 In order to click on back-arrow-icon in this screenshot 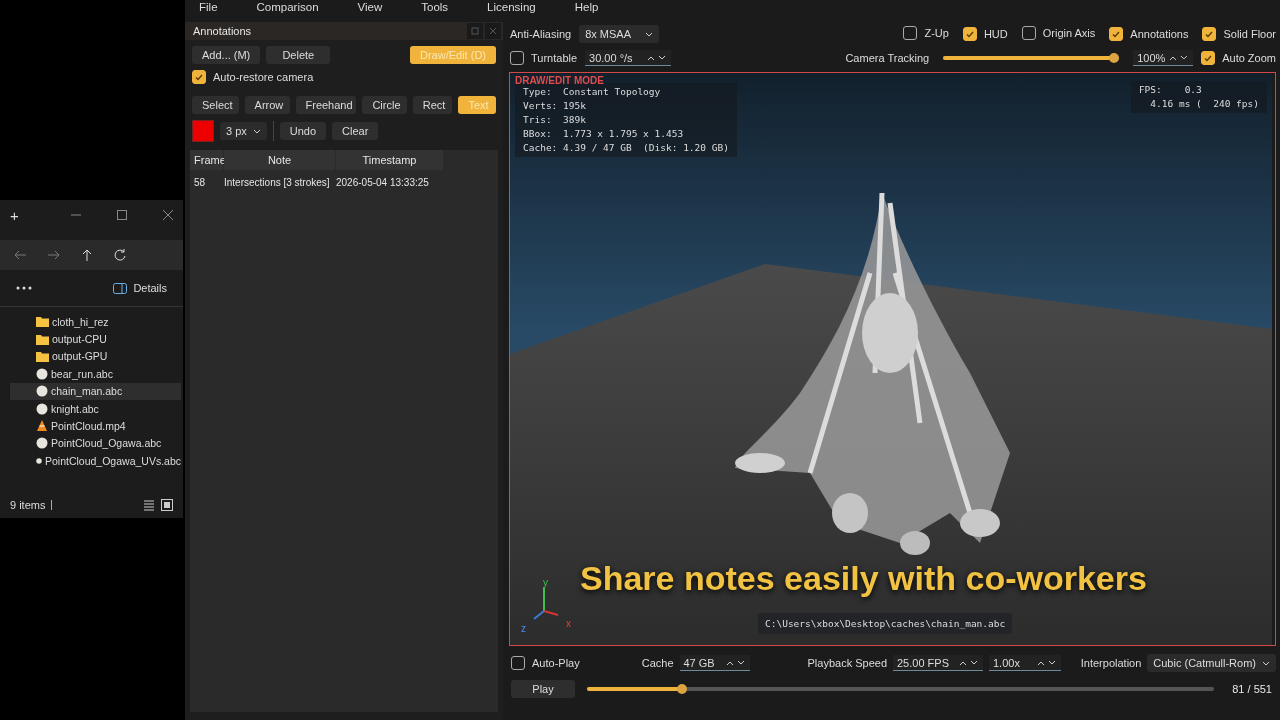, I will do `click(20, 255)`.